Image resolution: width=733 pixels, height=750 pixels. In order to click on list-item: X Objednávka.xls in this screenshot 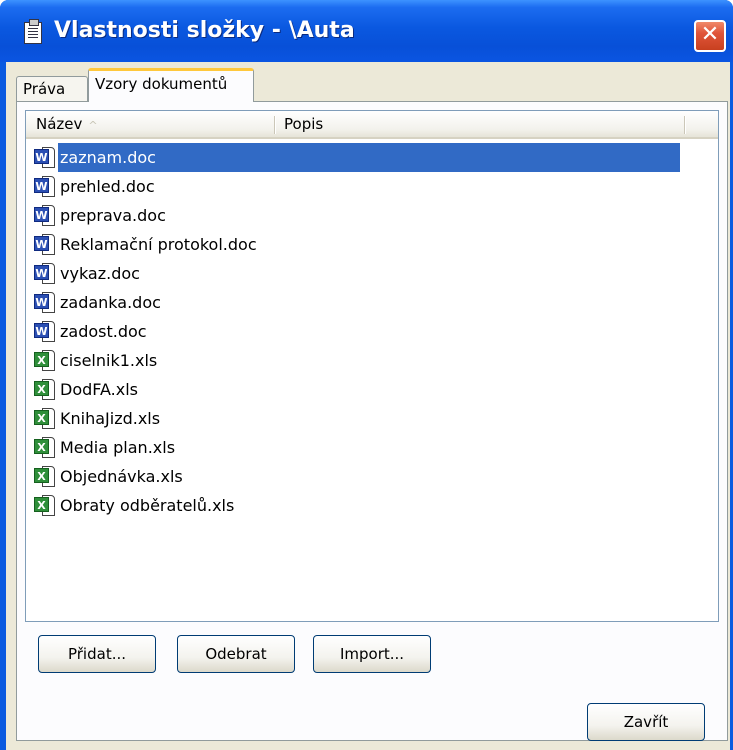, I will do `click(357, 476)`.